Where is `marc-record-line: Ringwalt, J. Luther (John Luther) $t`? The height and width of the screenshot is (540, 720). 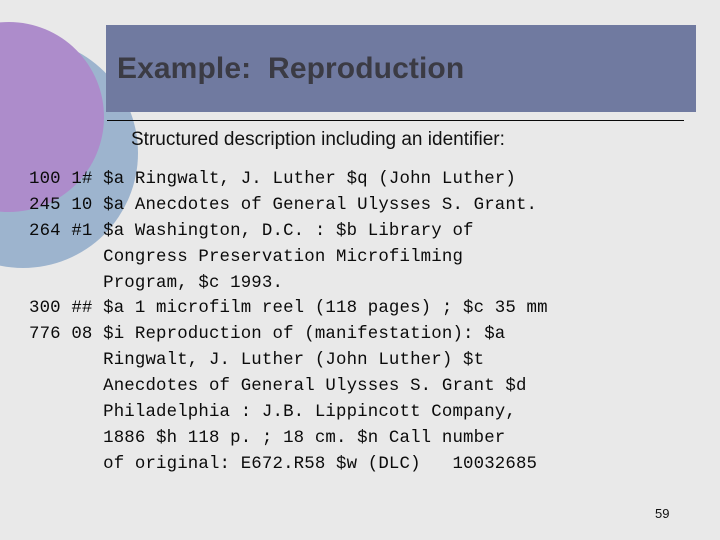 marc-record-line: Ringwalt, J. Luther (John Luther) $t is located at coordinates (257, 361).